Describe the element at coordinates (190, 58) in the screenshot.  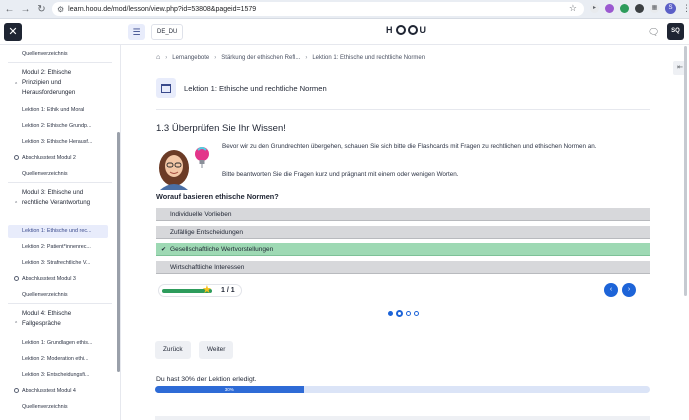
I see `breadcrumb-item: Lernangebote` at that location.